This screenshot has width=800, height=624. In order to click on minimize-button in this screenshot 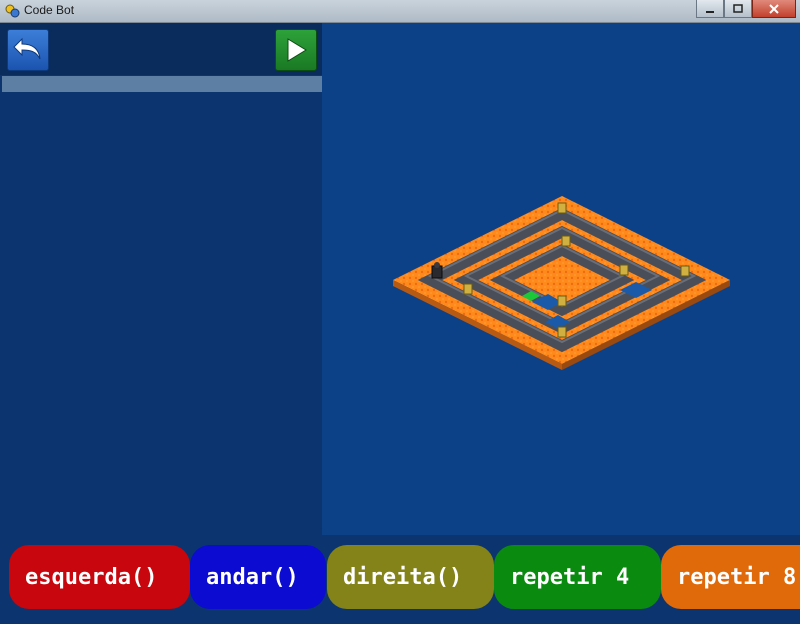, I will do `click(710, 9)`.